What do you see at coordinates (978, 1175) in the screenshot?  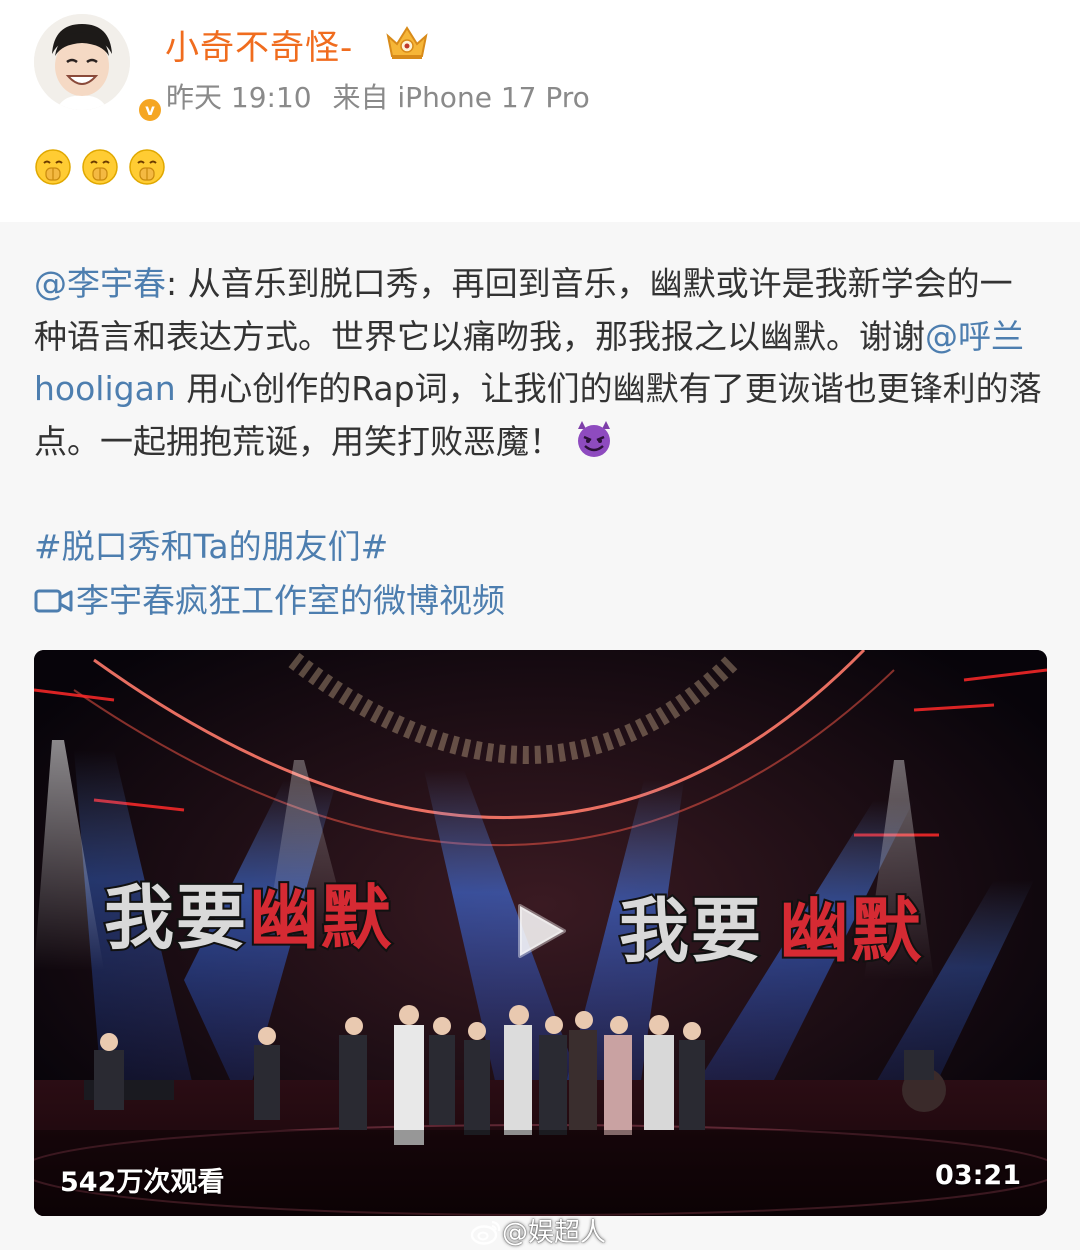 I see `video-duration: 03:21` at bounding box center [978, 1175].